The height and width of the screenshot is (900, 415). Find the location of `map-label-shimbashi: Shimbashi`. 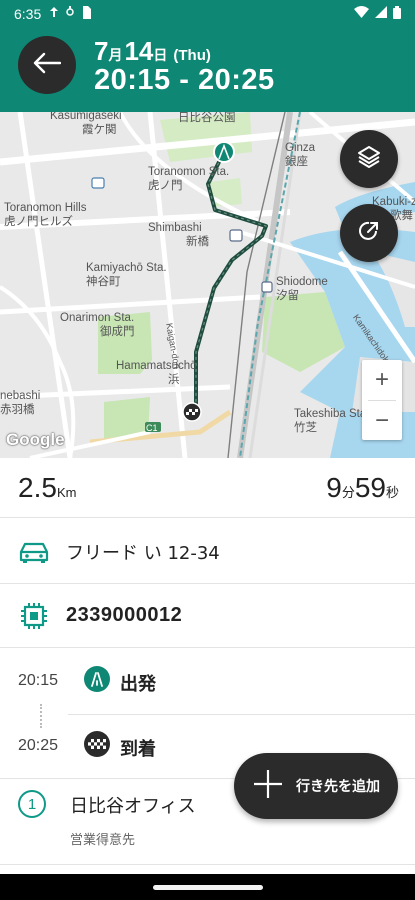

map-label-shimbashi: Shimbashi is located at coordinates (175, 228).